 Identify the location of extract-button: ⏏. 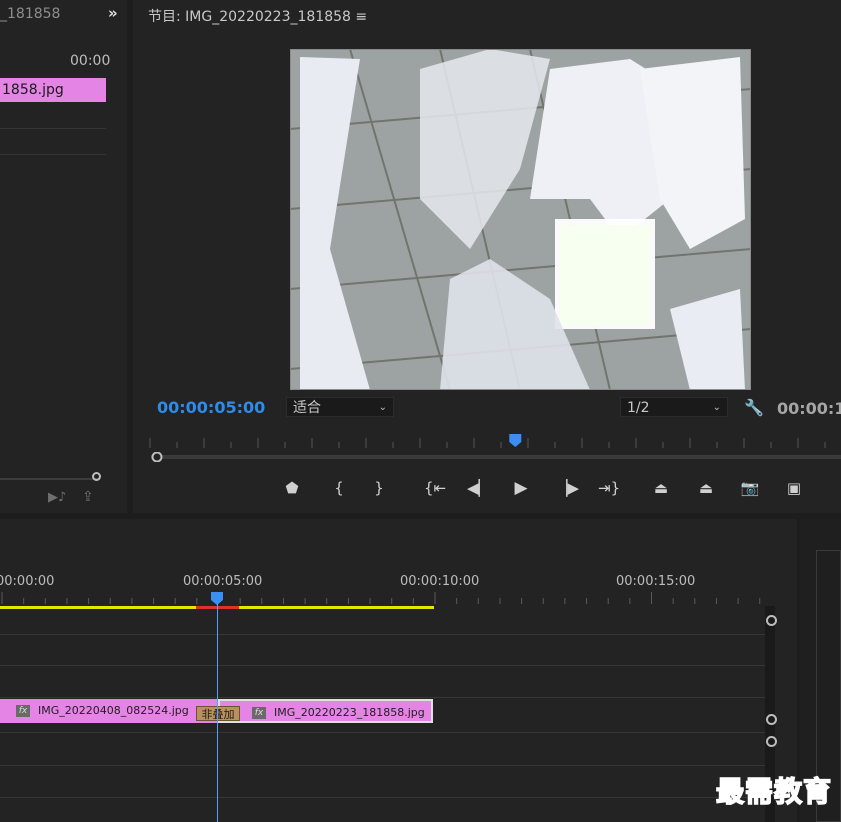
(706, 488).